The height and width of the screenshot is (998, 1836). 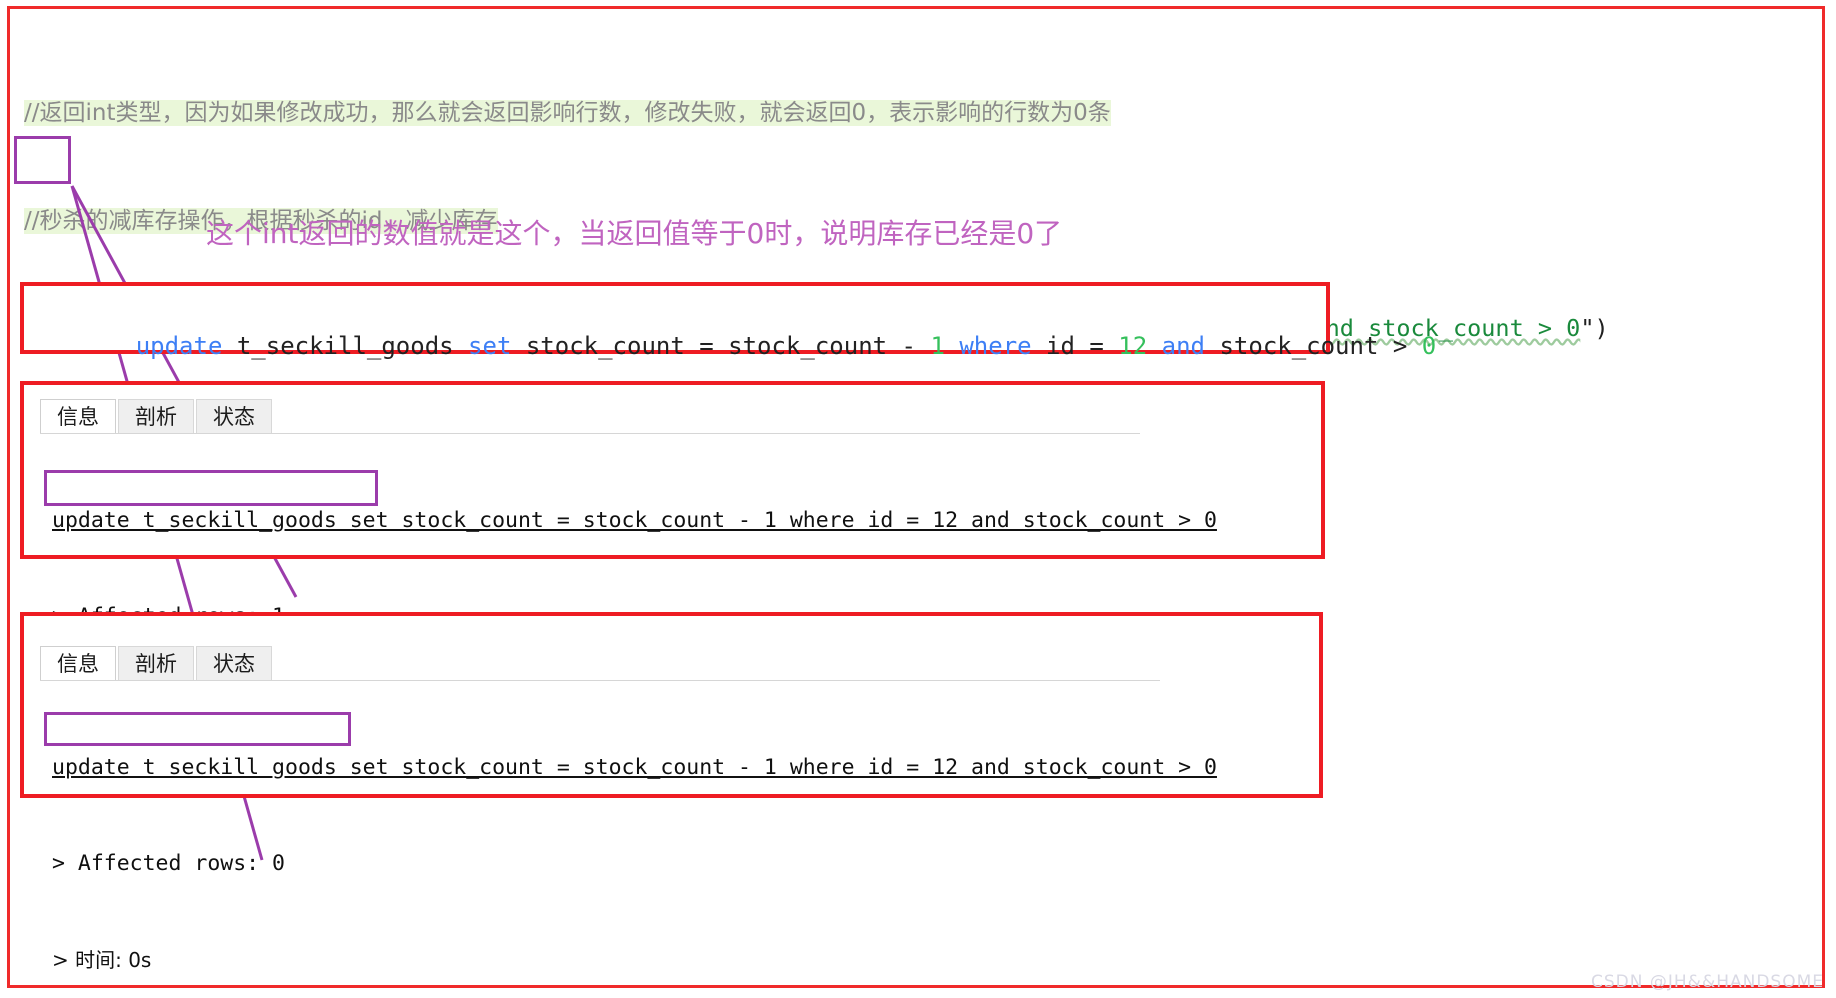 I want to click on sql-num-12: 12, so click(x=1133, y=346).